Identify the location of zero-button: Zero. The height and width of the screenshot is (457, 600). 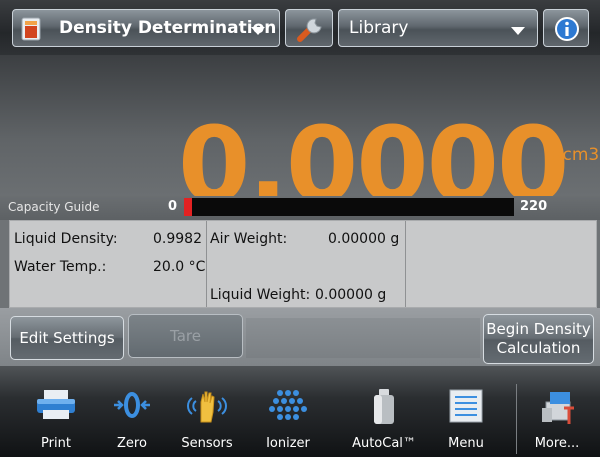
(132, 411).